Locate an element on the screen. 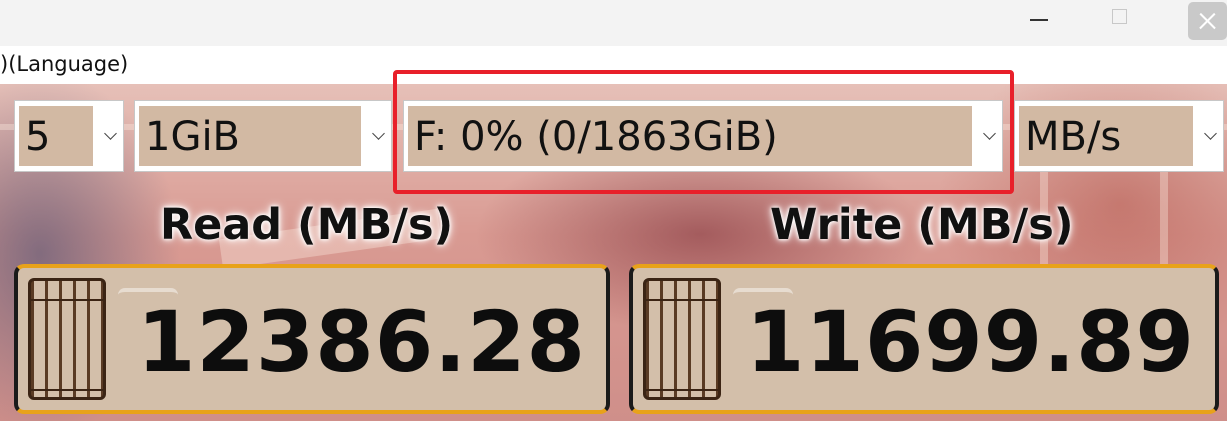 This screenshot has height=421, width=1227. unit-select: MB/s is located at coordinates (1119, 136).